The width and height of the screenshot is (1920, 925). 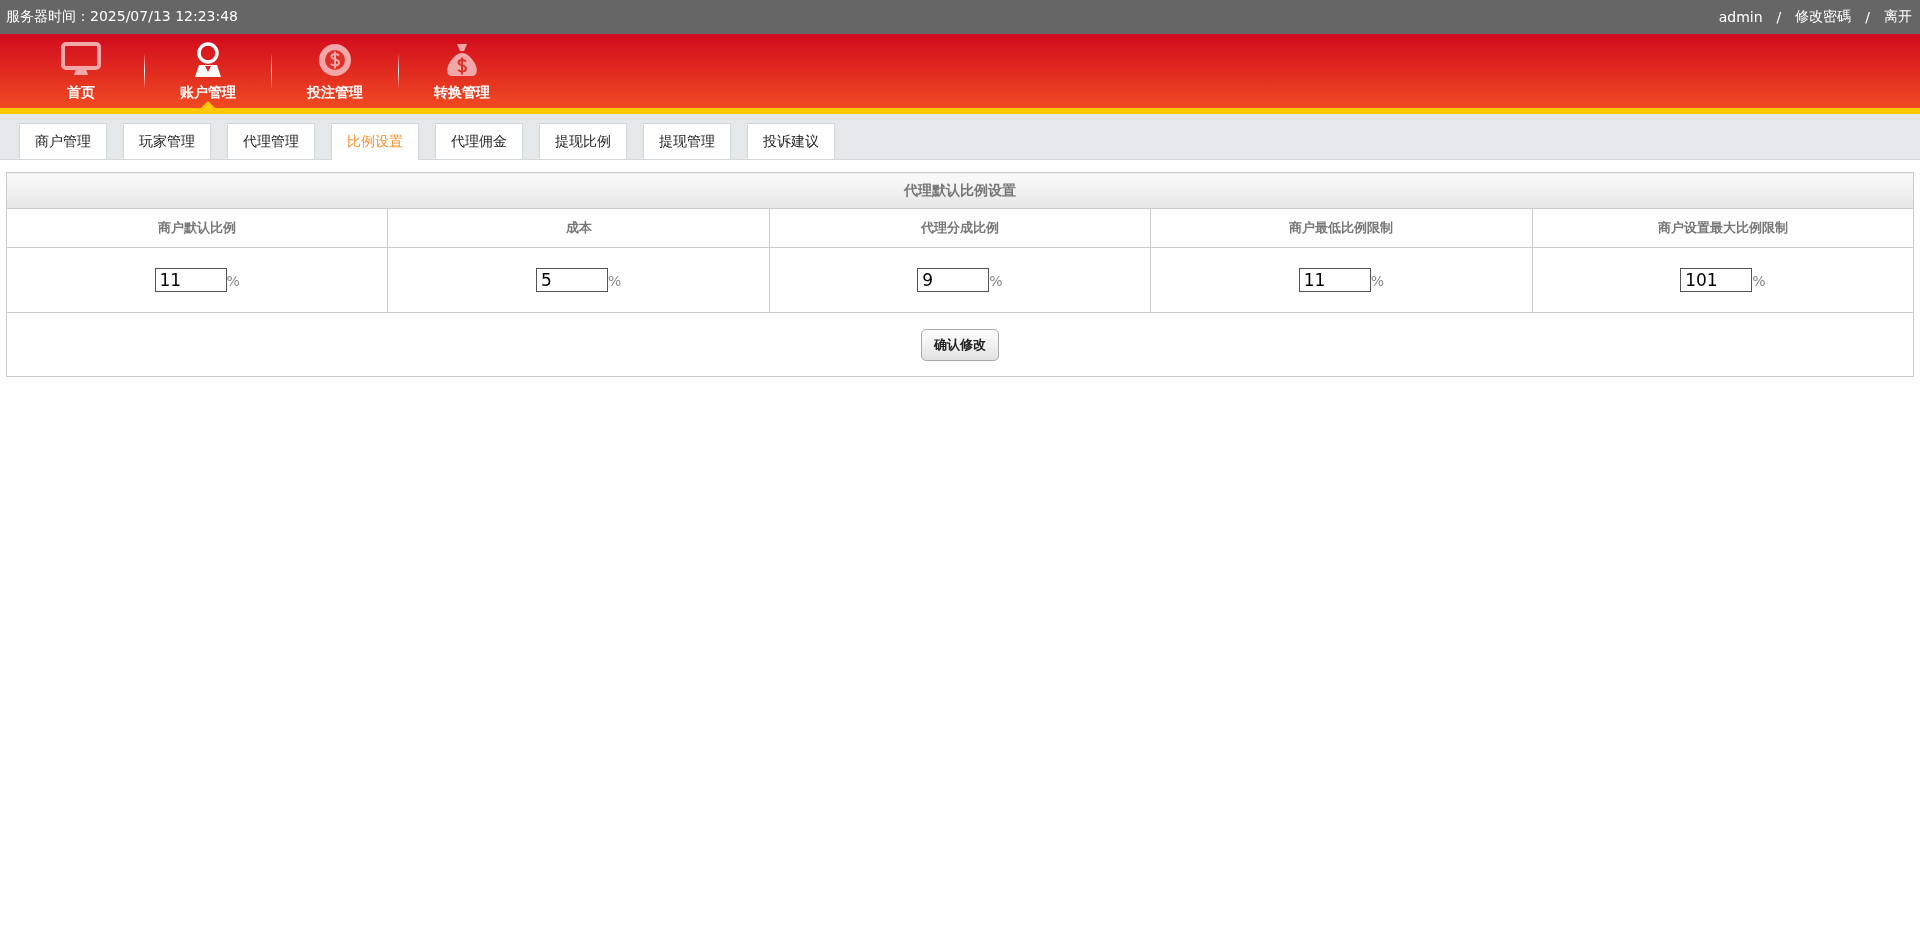 What do you see at coordinates (1898, 17) in the screenshot?
I see `logout-link: 离开` at bounding box center [1898, 17].